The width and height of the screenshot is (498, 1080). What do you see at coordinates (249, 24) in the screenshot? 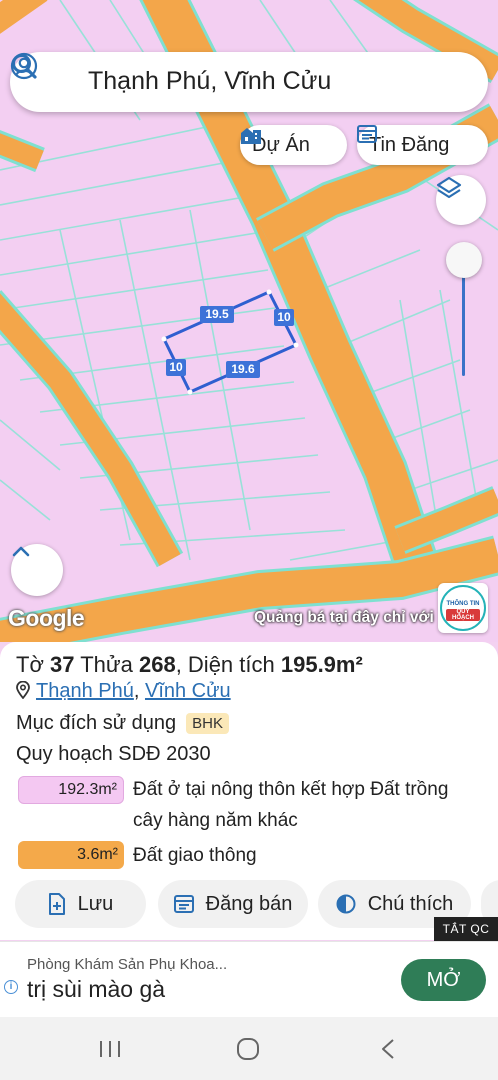
I see `status-bar` at bounding box center [249, 24].